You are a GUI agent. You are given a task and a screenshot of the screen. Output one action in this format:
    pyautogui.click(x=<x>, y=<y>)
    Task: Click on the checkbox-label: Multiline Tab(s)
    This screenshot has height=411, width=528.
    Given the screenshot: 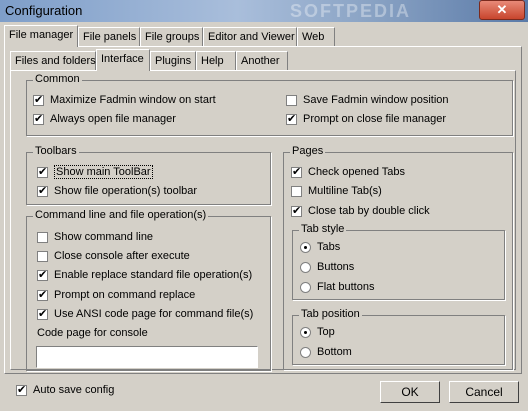 What is the action you would take?
    pyautogui.click(x=345, y=191)
    